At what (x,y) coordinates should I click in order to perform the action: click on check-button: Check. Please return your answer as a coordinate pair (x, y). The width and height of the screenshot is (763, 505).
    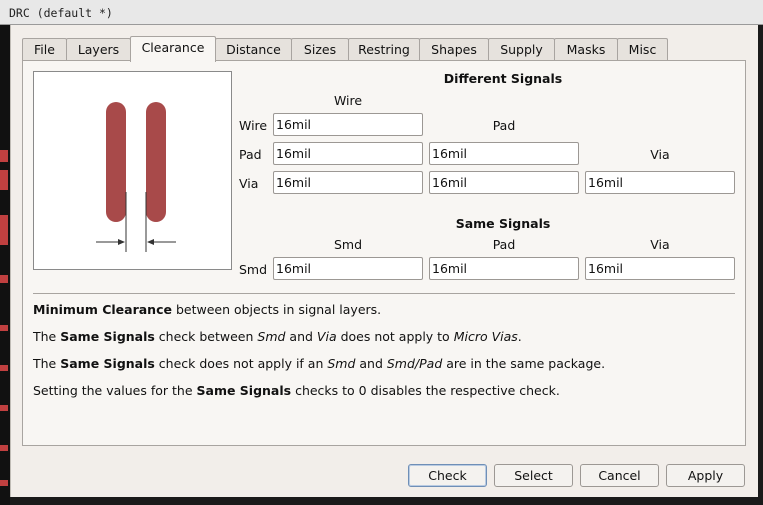
    Looking at the image, I should click on (447, 475).